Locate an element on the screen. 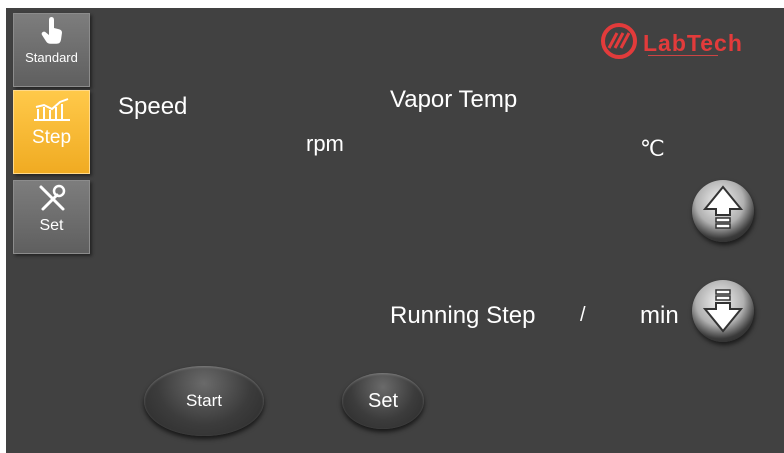 The height and width of the screenshot is (453, 784). down-button is located at coordinates (723, 311).